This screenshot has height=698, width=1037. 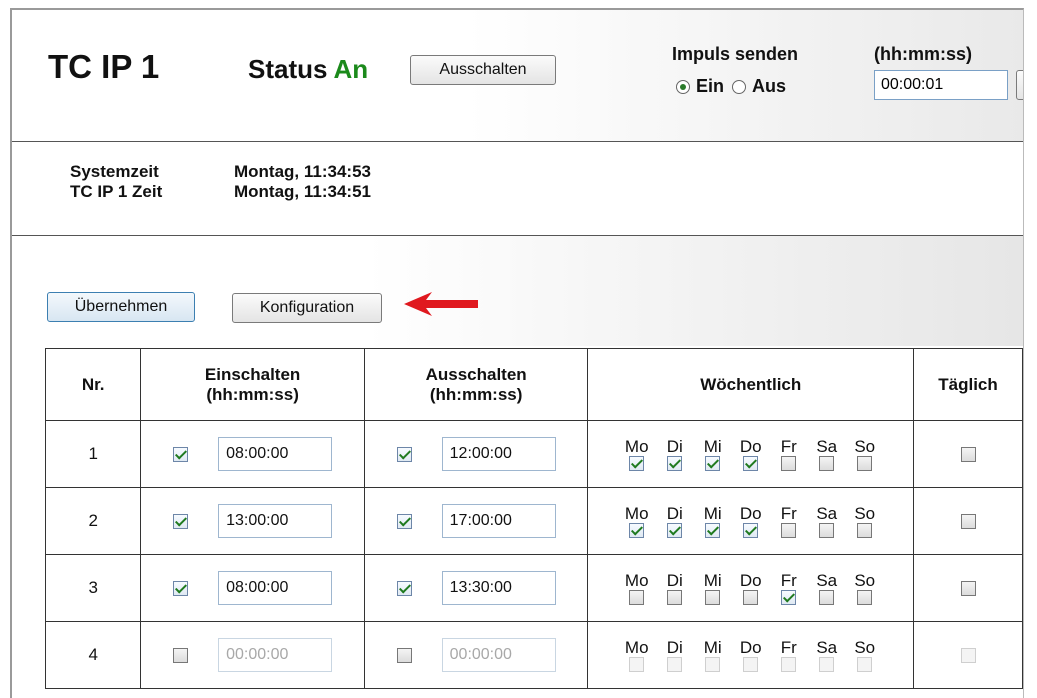 I want to click on status-display: Status An, so click(x=308, y=69).